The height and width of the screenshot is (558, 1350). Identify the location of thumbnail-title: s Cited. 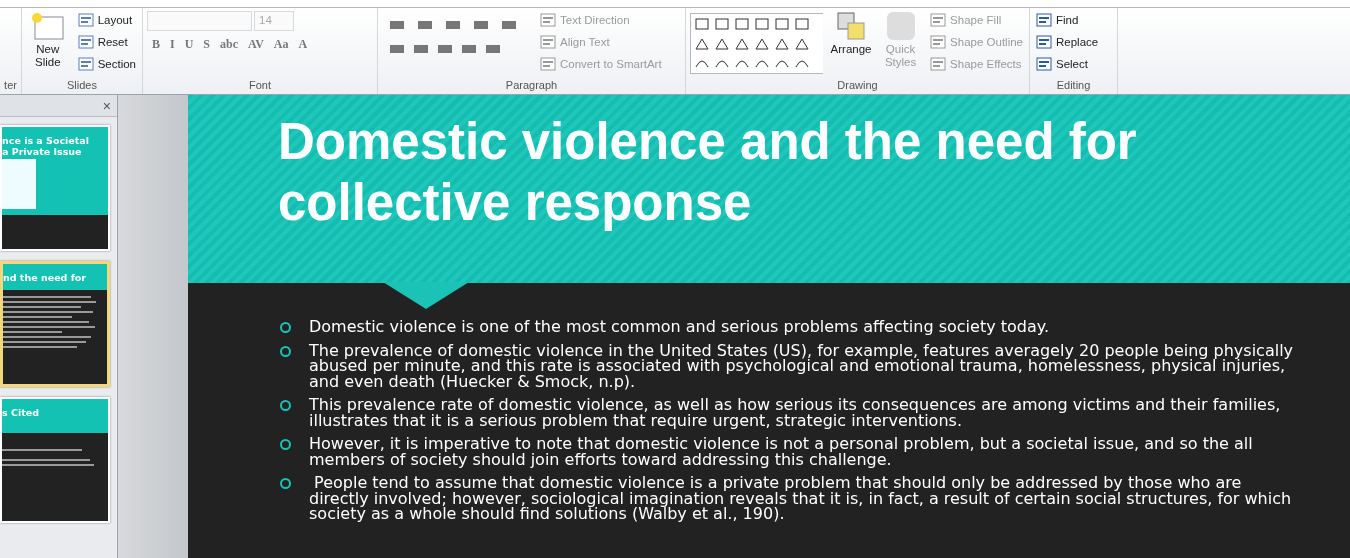
(21, 412).